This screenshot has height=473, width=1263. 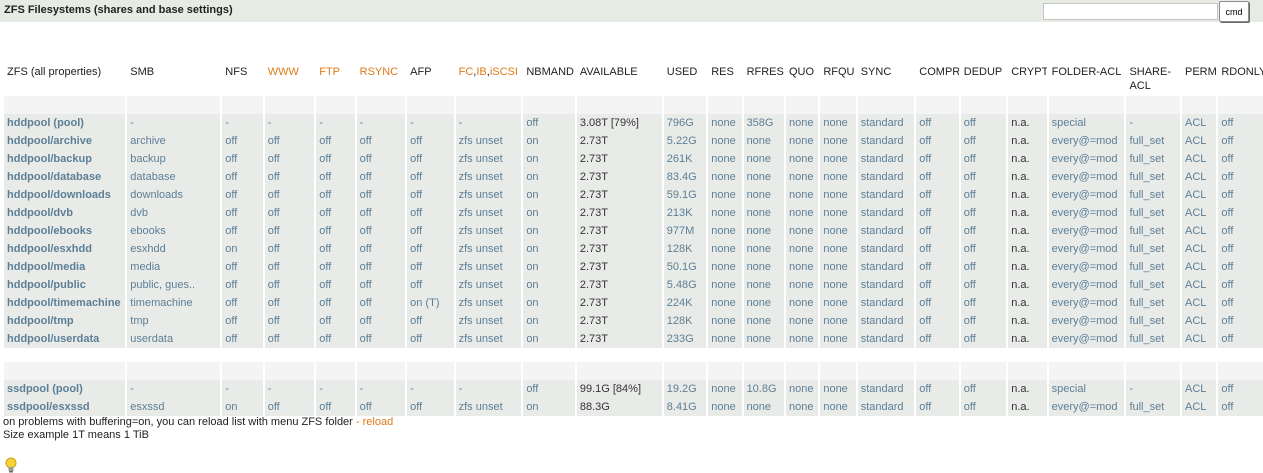 I want to click on cmd-button: cmd, so click(x=1234, y=11).